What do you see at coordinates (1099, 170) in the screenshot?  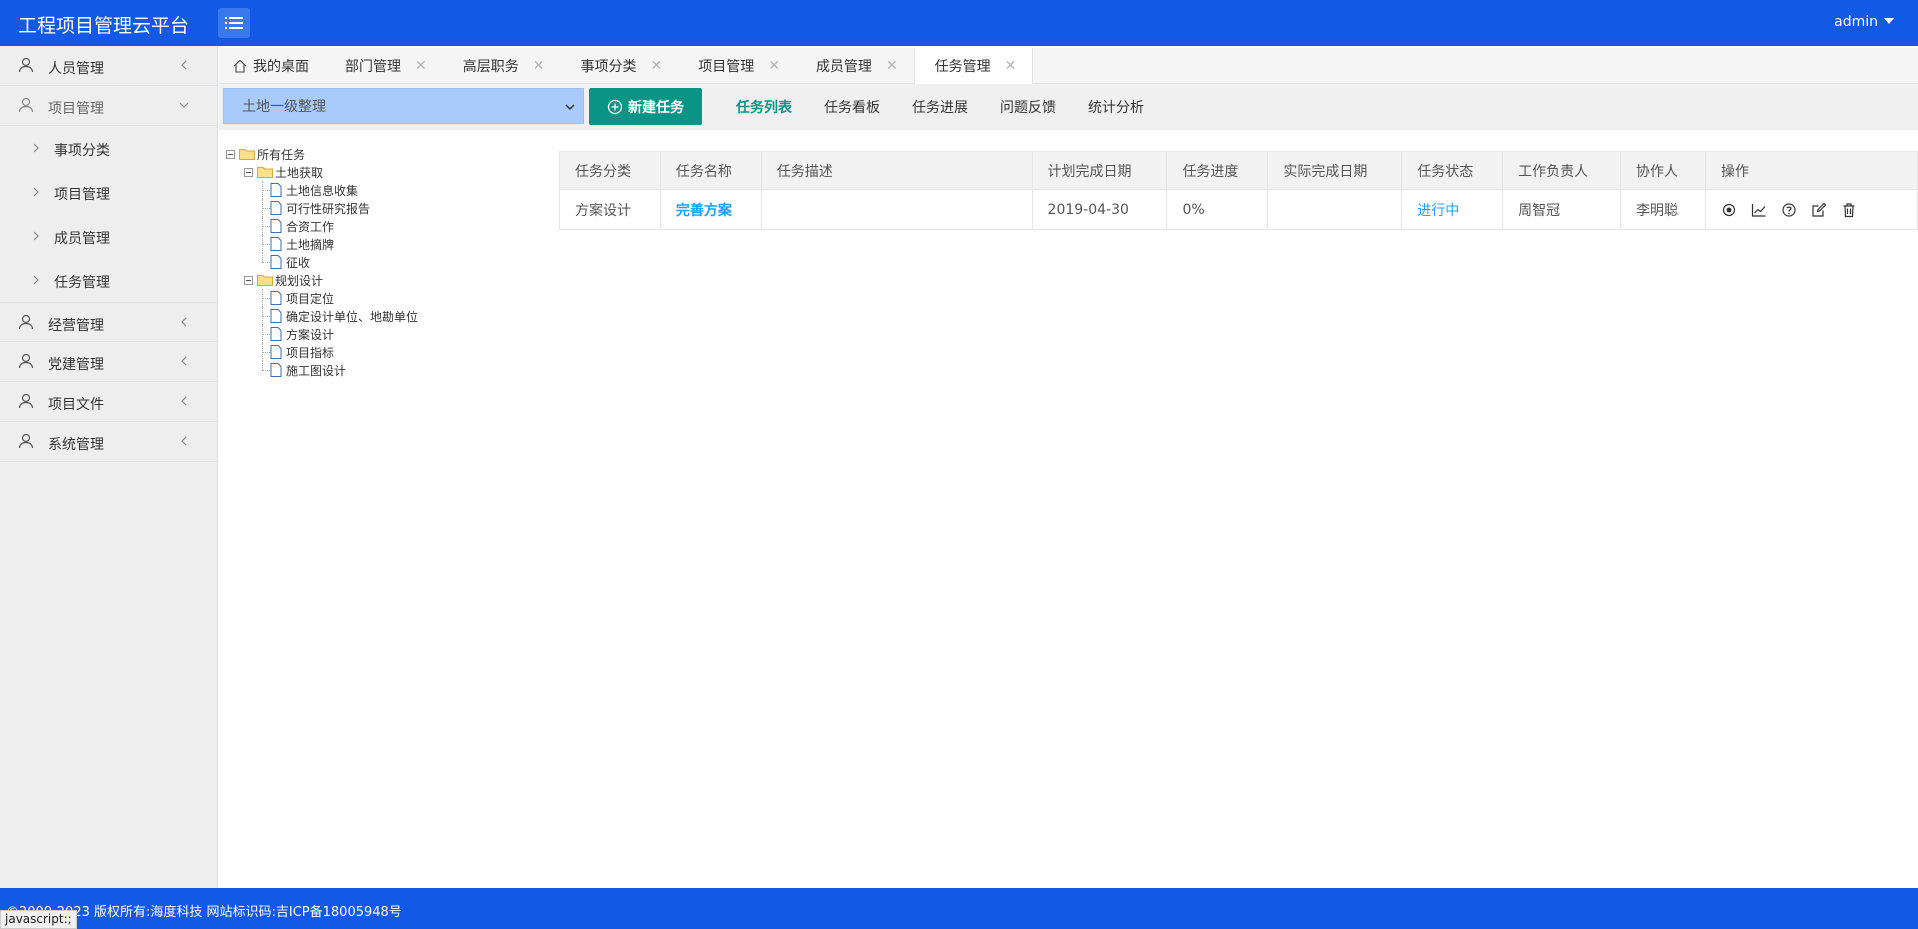 I see `column-header: 计划完成日期` at bounding box center [1099, 170].